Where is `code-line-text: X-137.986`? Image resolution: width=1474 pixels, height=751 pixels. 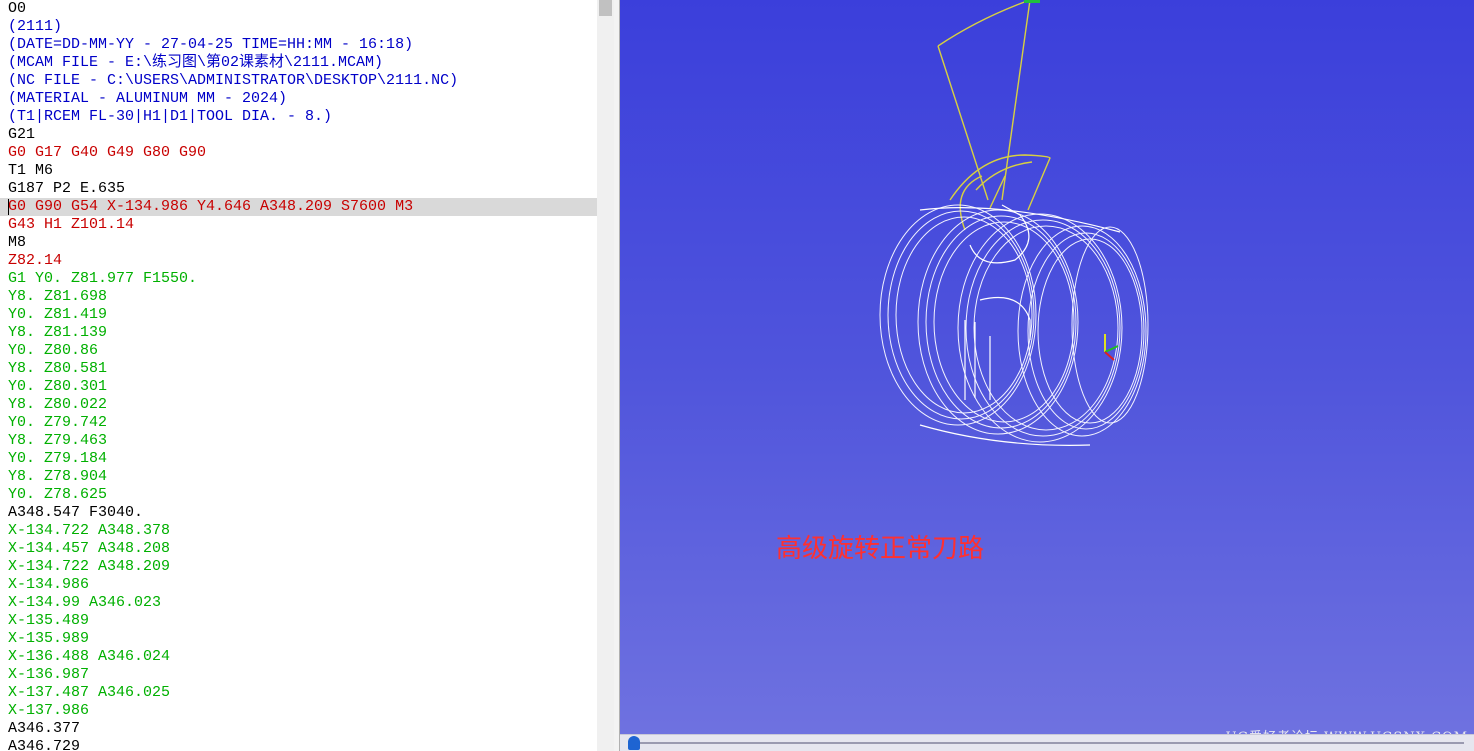
code-line-text: X-137.986 is located at coordinates (49, 710).